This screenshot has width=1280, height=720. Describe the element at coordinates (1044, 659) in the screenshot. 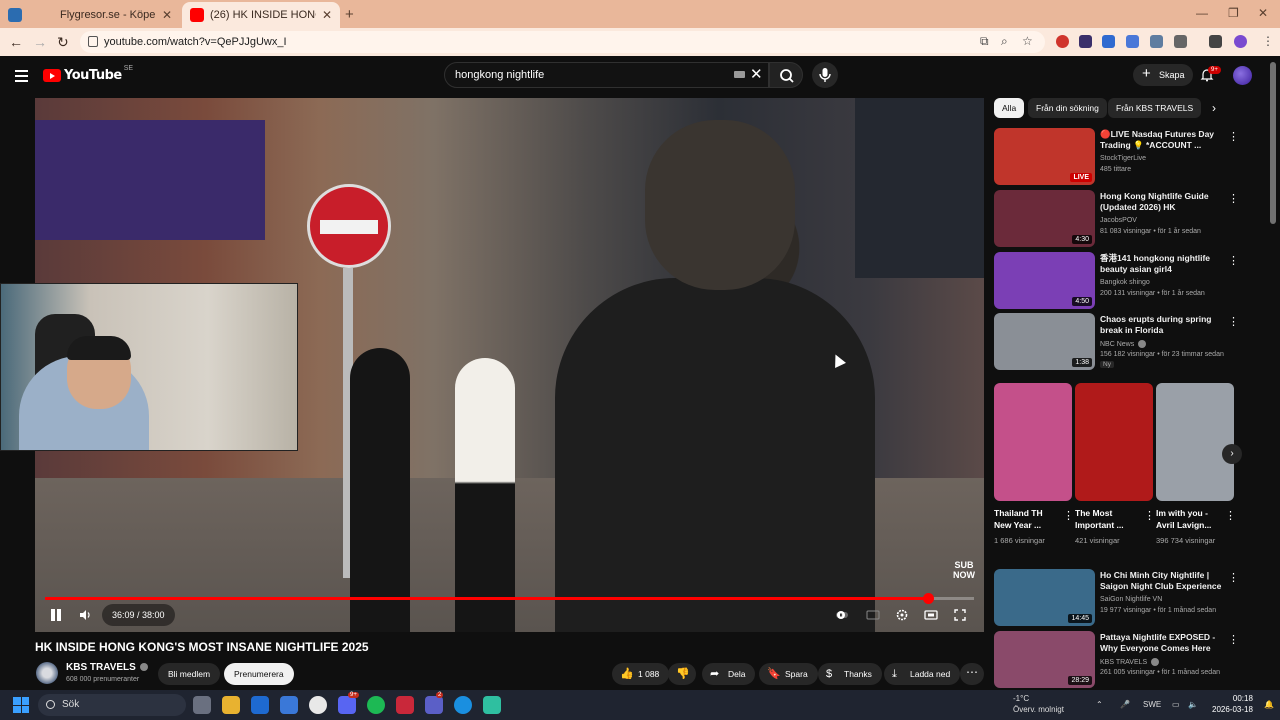

I see `video-thumbnail: 28:29` at that location.